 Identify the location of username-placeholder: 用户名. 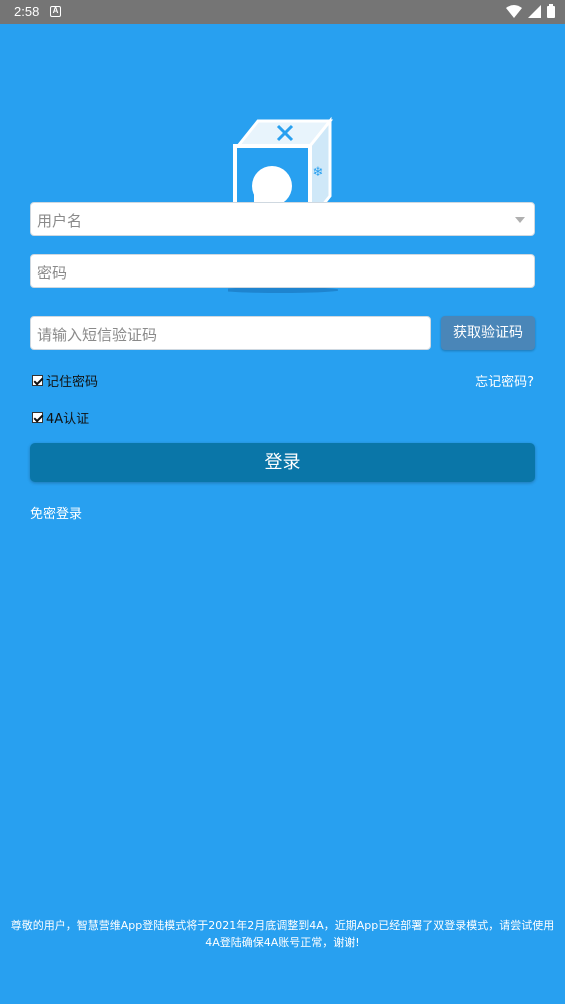
(60, 221).